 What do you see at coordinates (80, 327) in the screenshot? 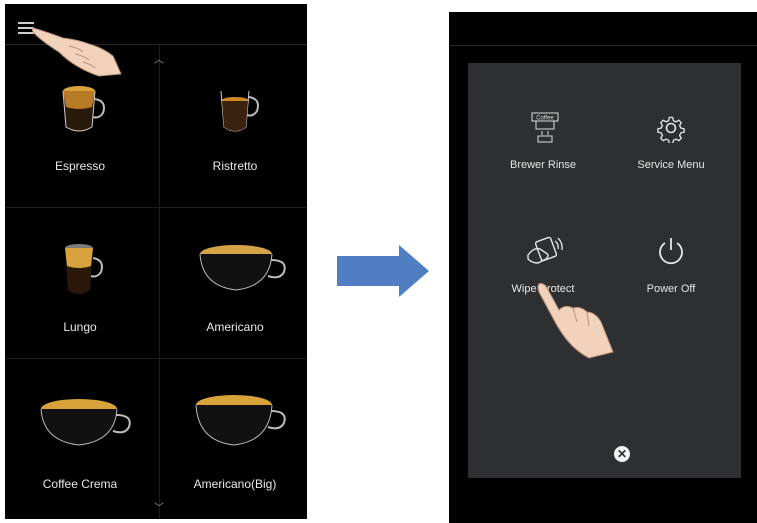
I see `tile-label: Lungo` at bounding box center [80, 327].